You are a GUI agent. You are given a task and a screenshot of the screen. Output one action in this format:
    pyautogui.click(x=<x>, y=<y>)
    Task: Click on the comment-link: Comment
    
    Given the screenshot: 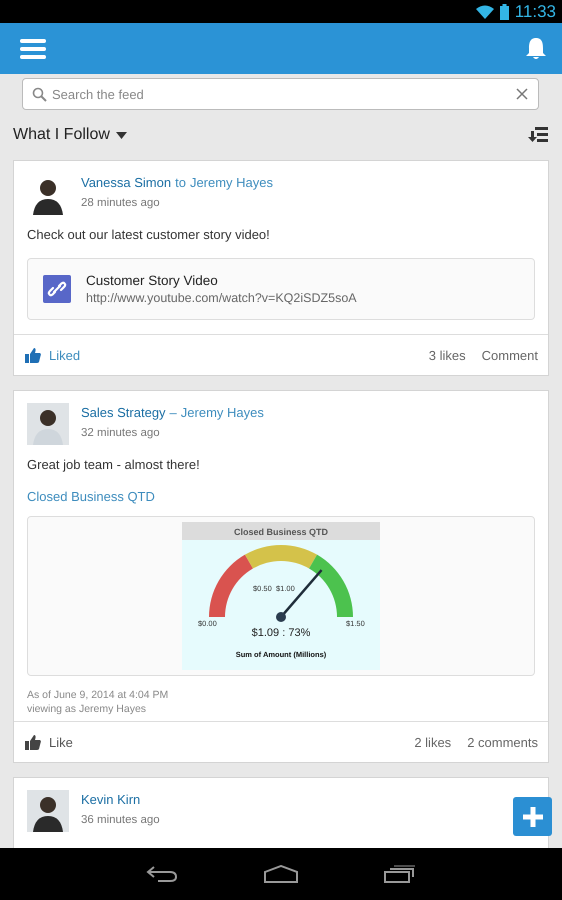 What is the action you would take?
    pyautogui.click(x=510, y=355)
    